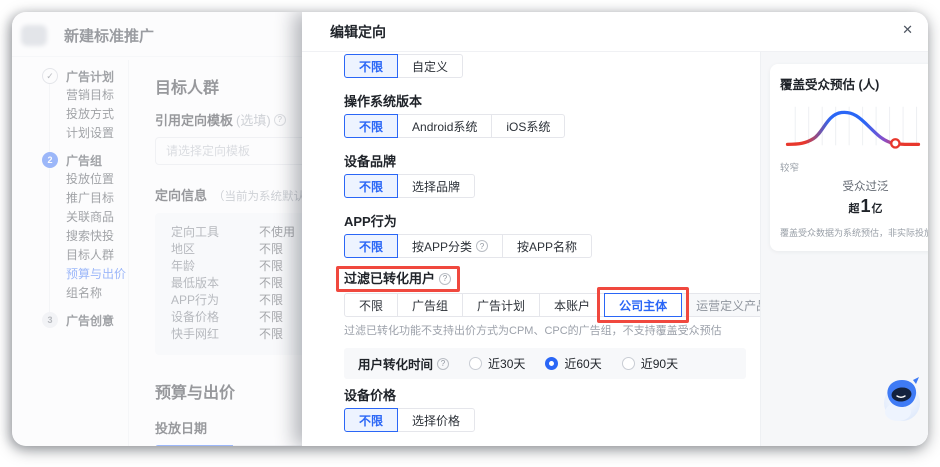 This screenshot has width=940, height=467. I want to click on brand-select-button: 选择品牌, so click(436, 186).